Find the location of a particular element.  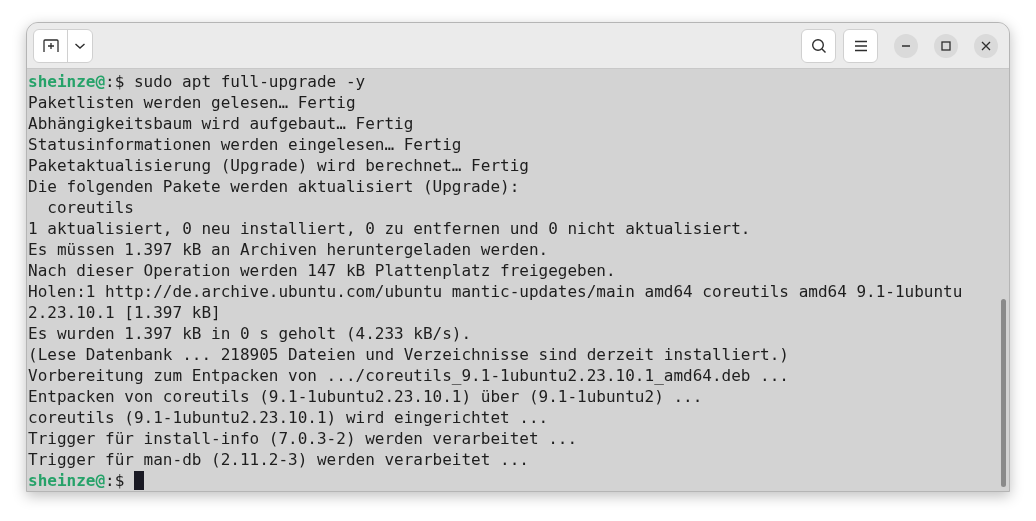

output-line: Die folgenden Pakete werden aktualisiert (Upgrade): is located at coordinates (274, 186).